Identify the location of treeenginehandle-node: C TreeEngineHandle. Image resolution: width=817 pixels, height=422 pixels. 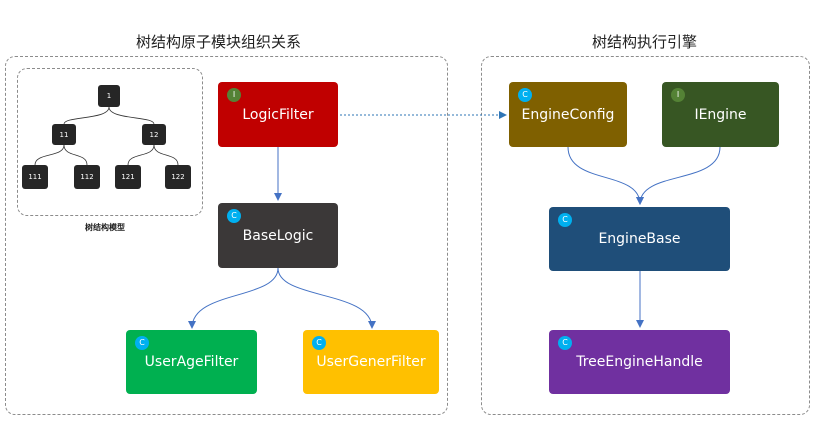
(639, 362).